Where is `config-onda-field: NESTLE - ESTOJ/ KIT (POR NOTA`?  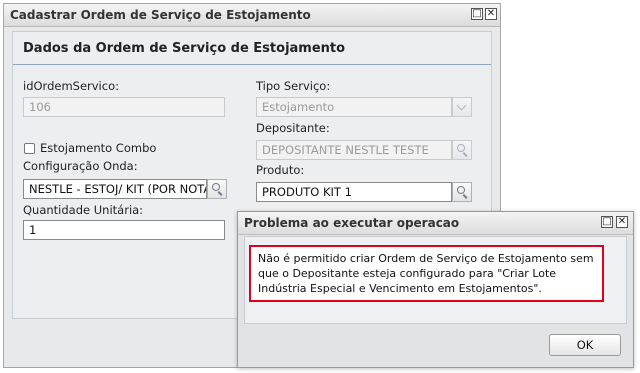 config-onda-field: NESTLE - ESTOJ/ KIT (POR NOTA is located at coordinates (115, 189).